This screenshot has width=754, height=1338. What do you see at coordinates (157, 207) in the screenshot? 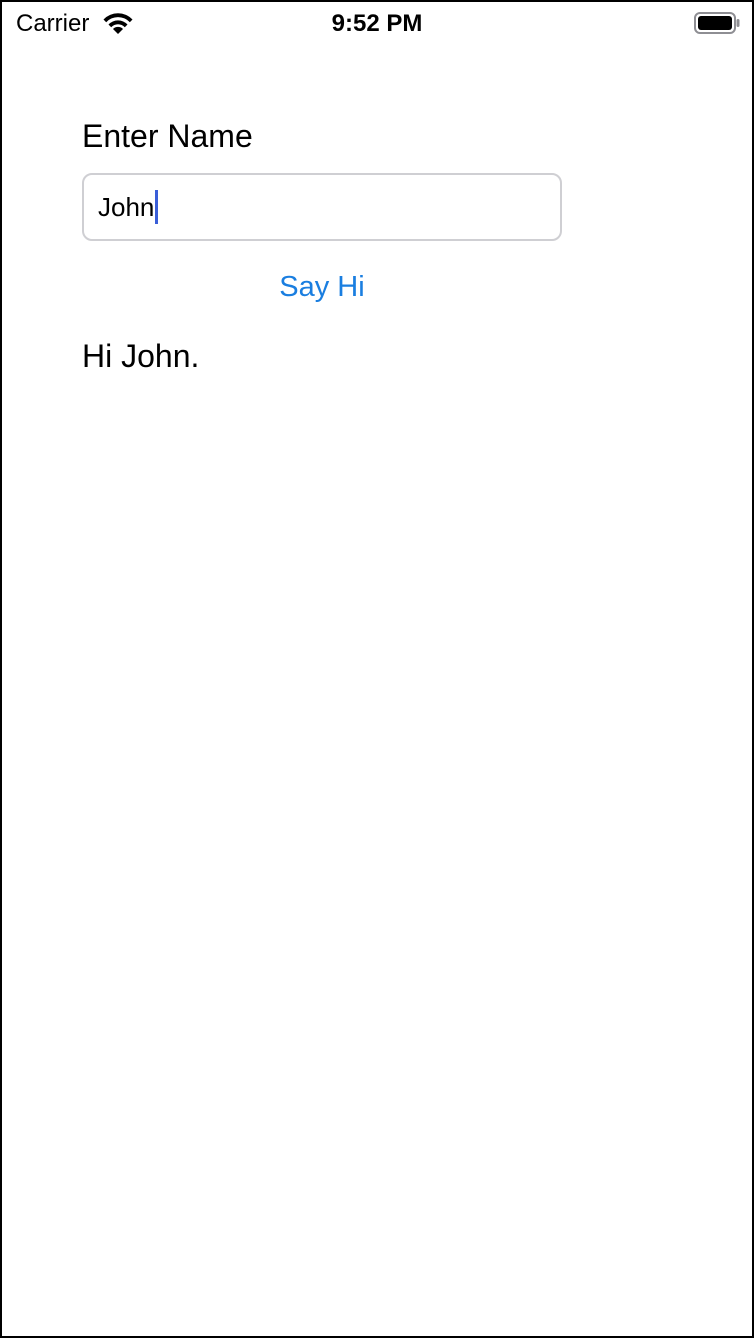
I see `text-caret` at bounding box center [157, 207].